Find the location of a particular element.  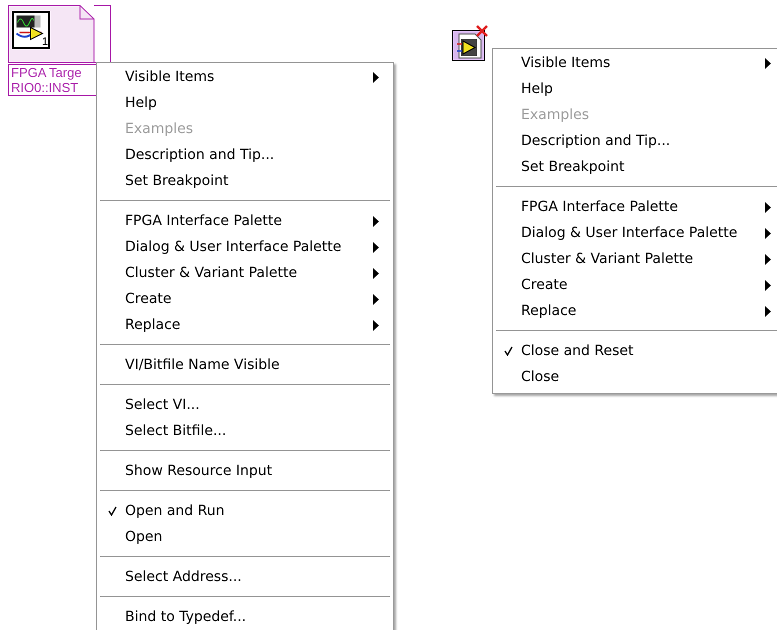

menu-item: VI/Bitfile Name Visible is located at coordinates (245, 365).